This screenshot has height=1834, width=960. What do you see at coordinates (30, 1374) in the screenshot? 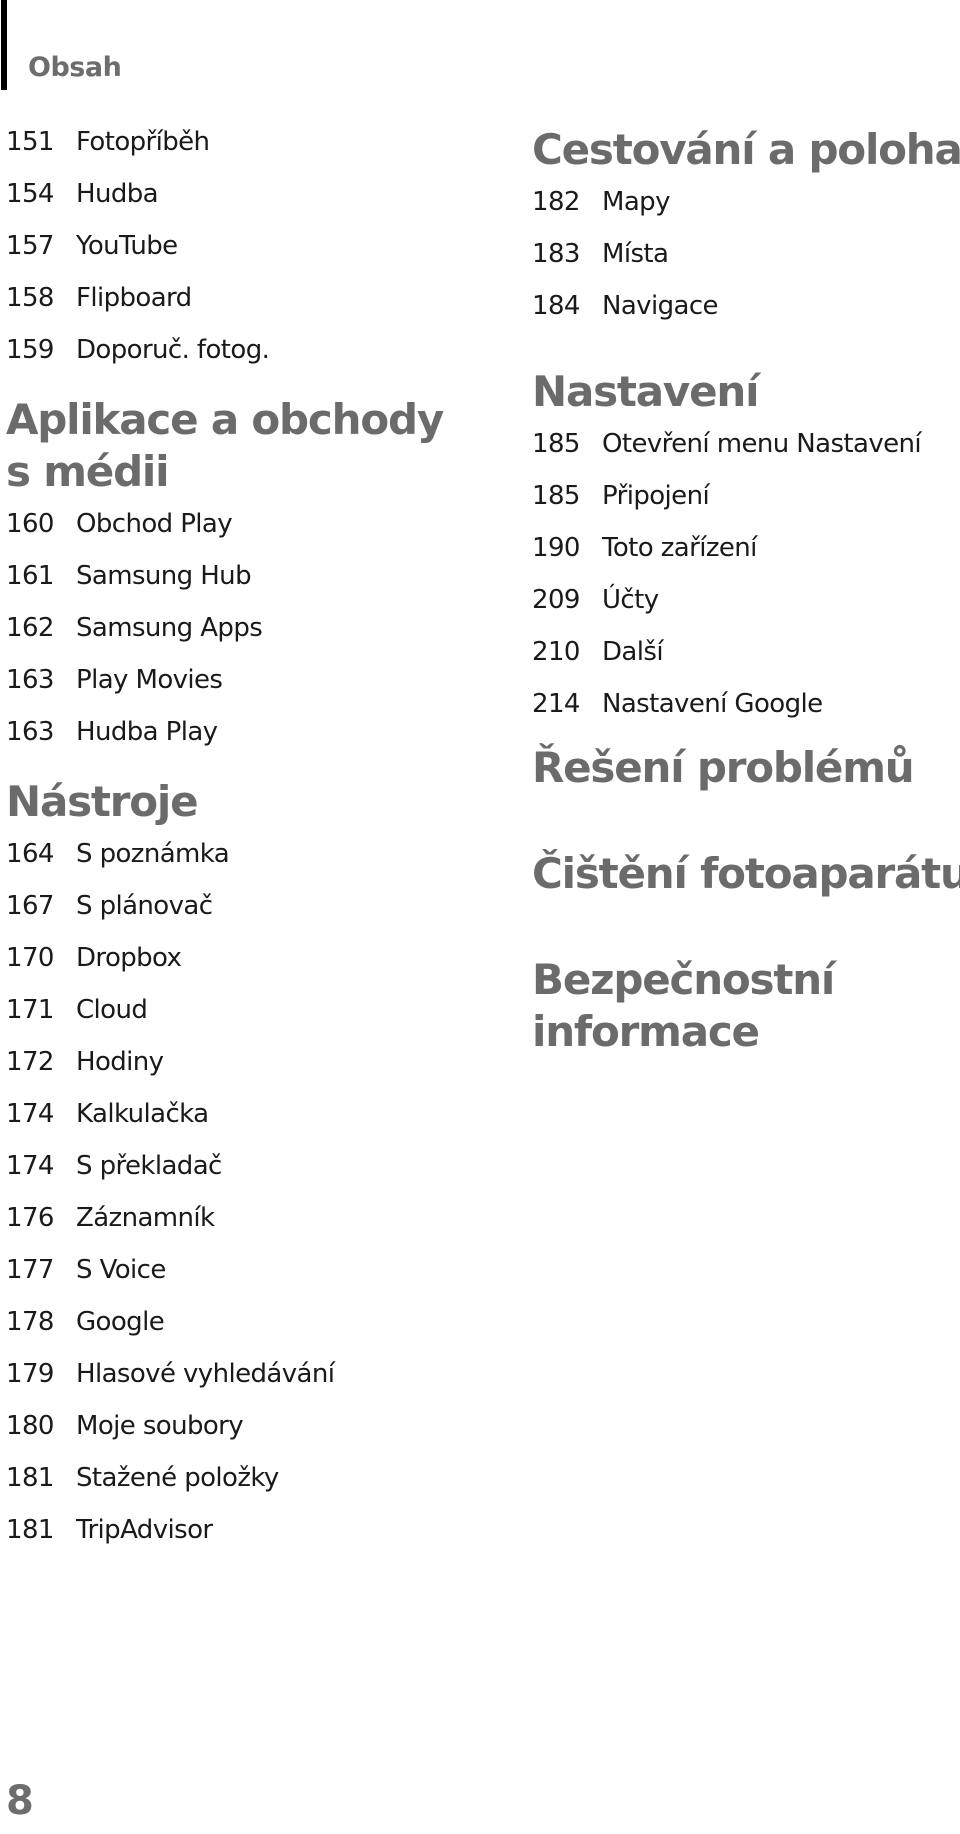
I see `toc-entry-page: 179` at bounding box center [30, 1374].